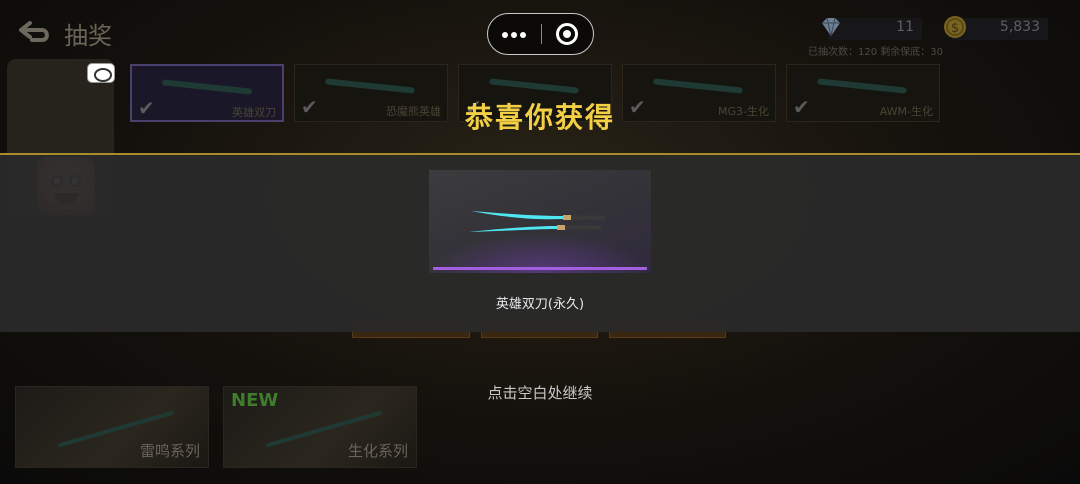 The height and width of the screenshot is (484, 1080). Describe the element at coordinates (1019, 27) in the screenshot. I see `gold-count: 5,833` at that location.